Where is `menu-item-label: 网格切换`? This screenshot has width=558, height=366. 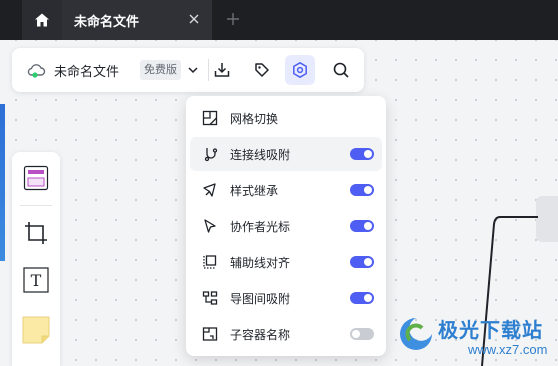
menu-item-label: 网格切换 is located at coordinates (254, 119).